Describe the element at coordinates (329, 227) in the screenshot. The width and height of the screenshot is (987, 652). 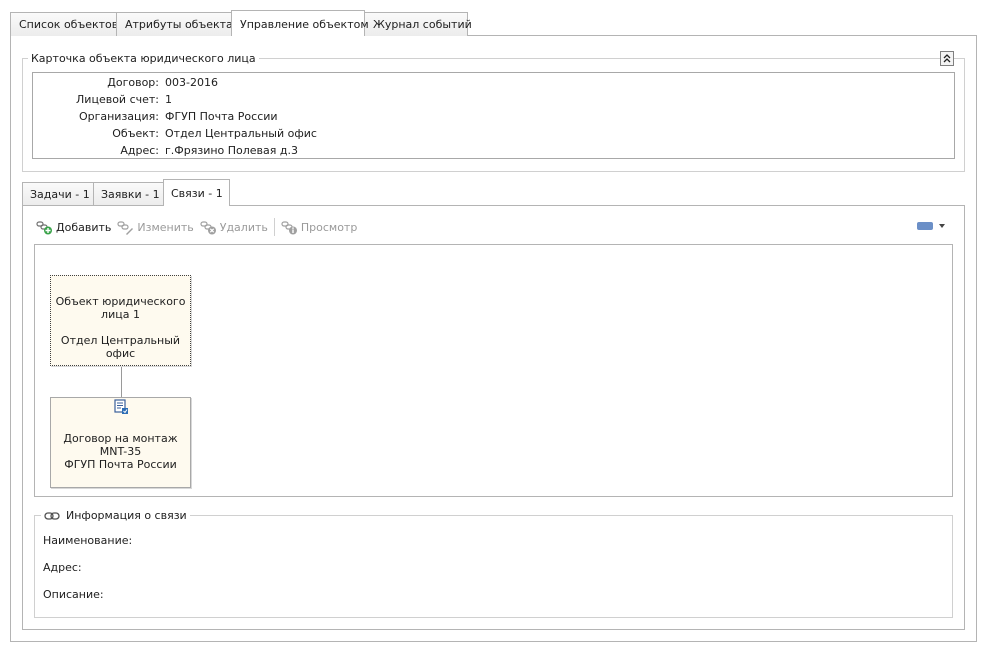
I see `view-button-label: Просмотр` at that location.